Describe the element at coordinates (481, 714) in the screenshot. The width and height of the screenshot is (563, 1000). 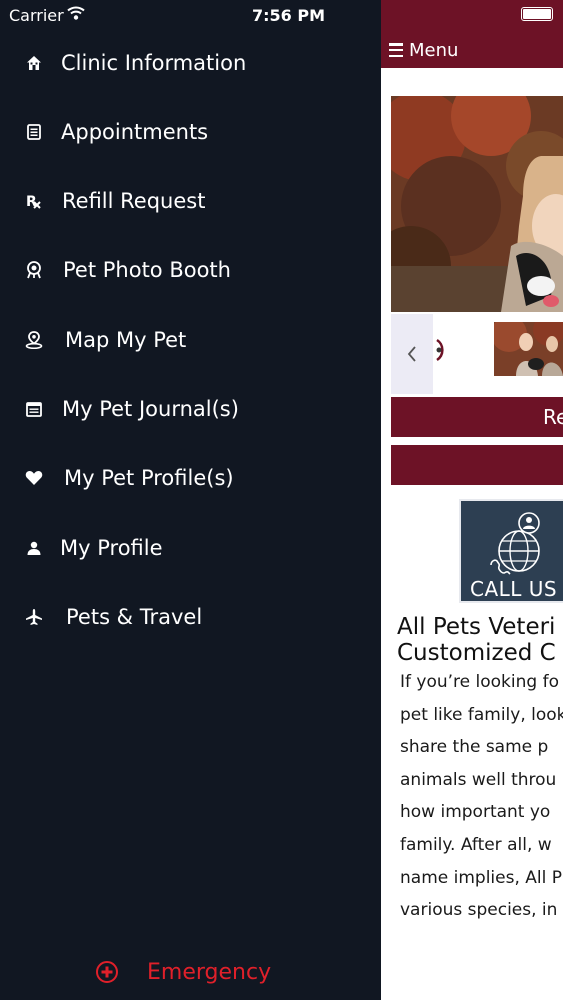
I see `paragraph-line: pet like family, look` at that location.